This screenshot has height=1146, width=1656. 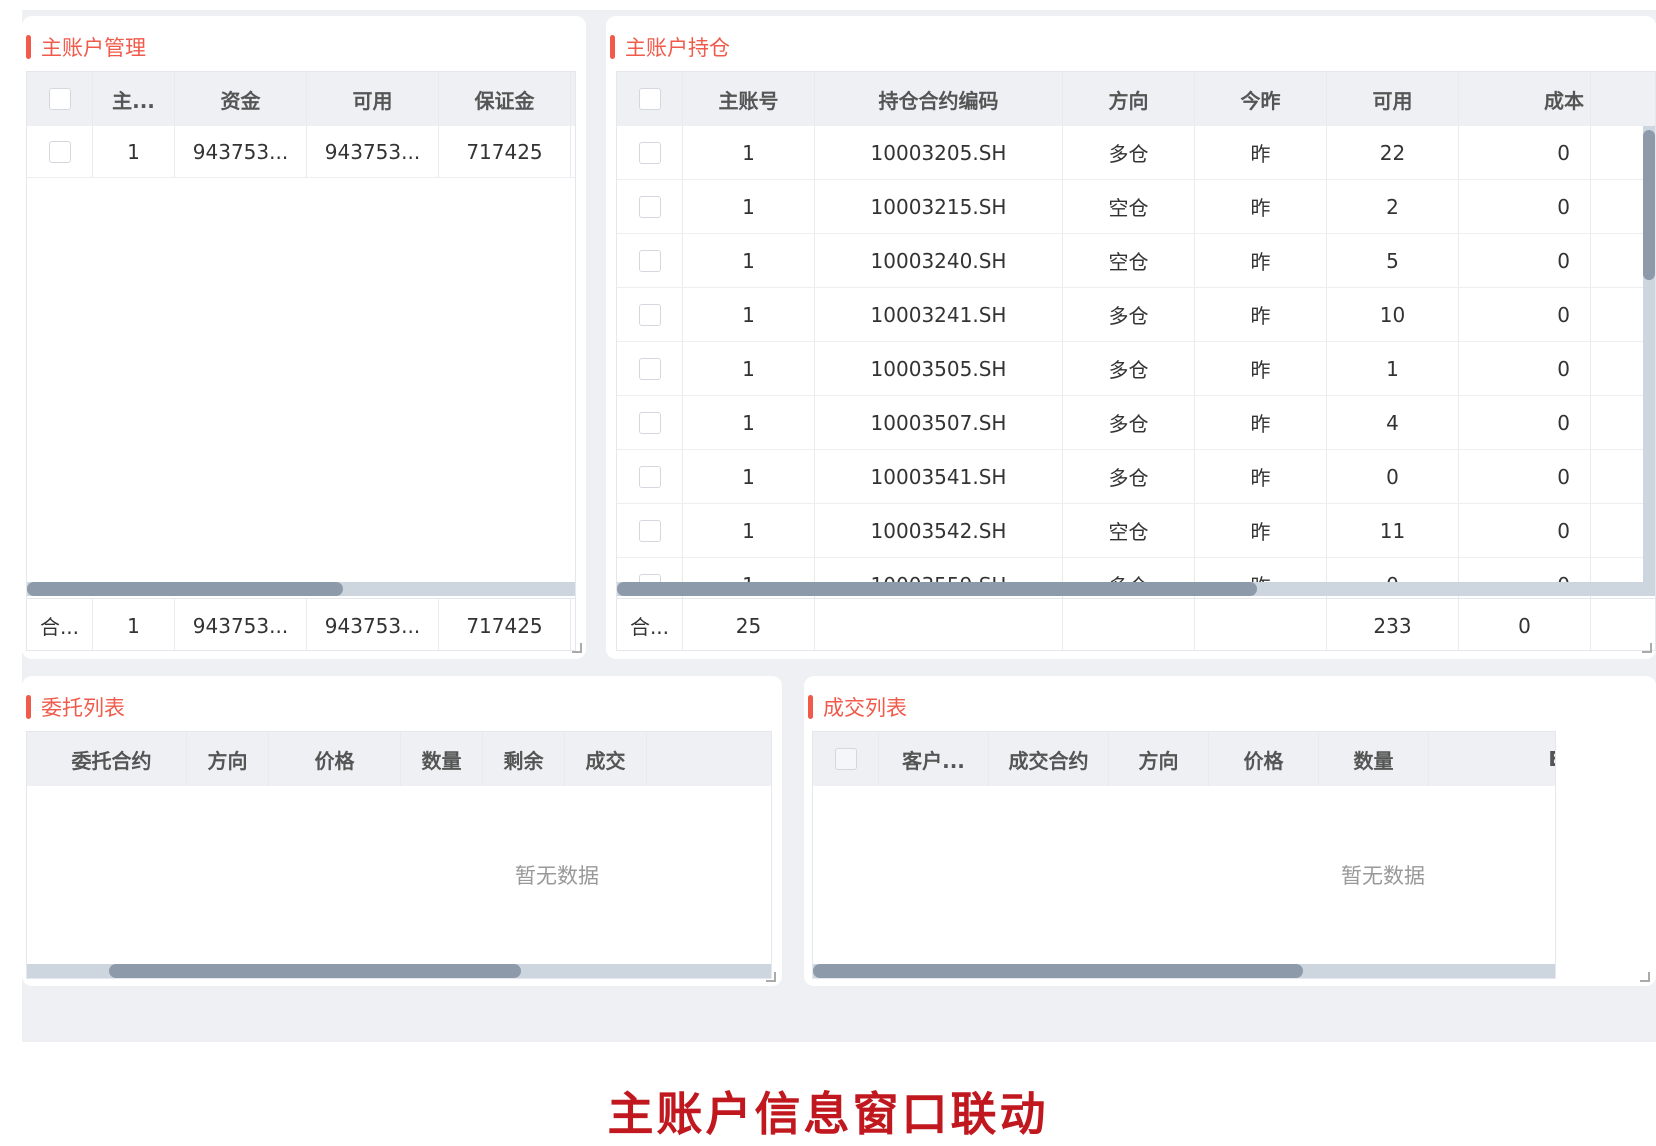 I want to click on summary-contract, so click(x=939, y=624).